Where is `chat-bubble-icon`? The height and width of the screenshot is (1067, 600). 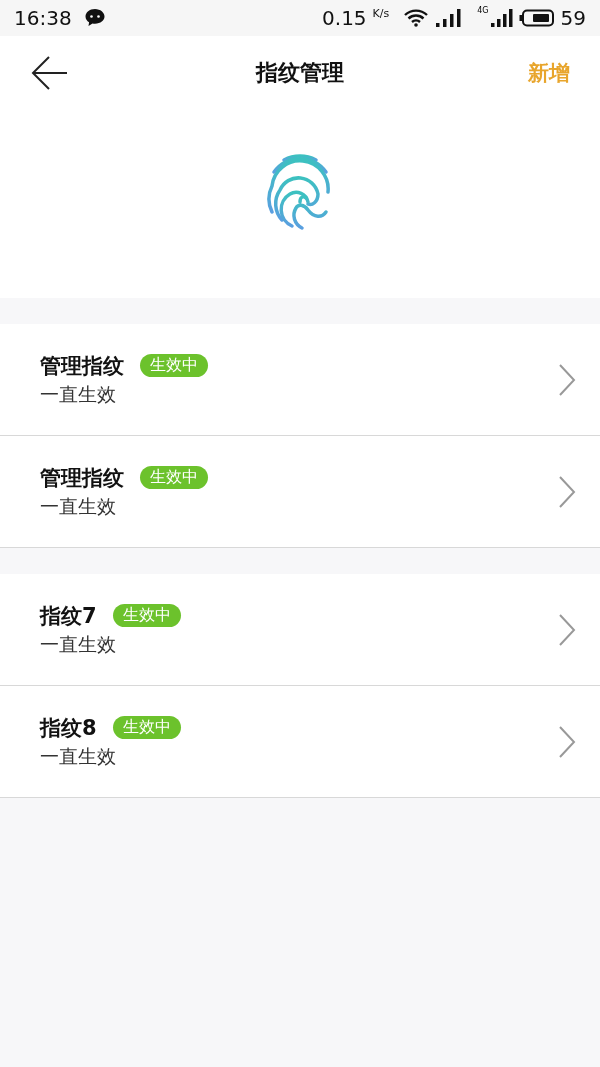
chat-bubble-icon is located at coordinates (94, 18).